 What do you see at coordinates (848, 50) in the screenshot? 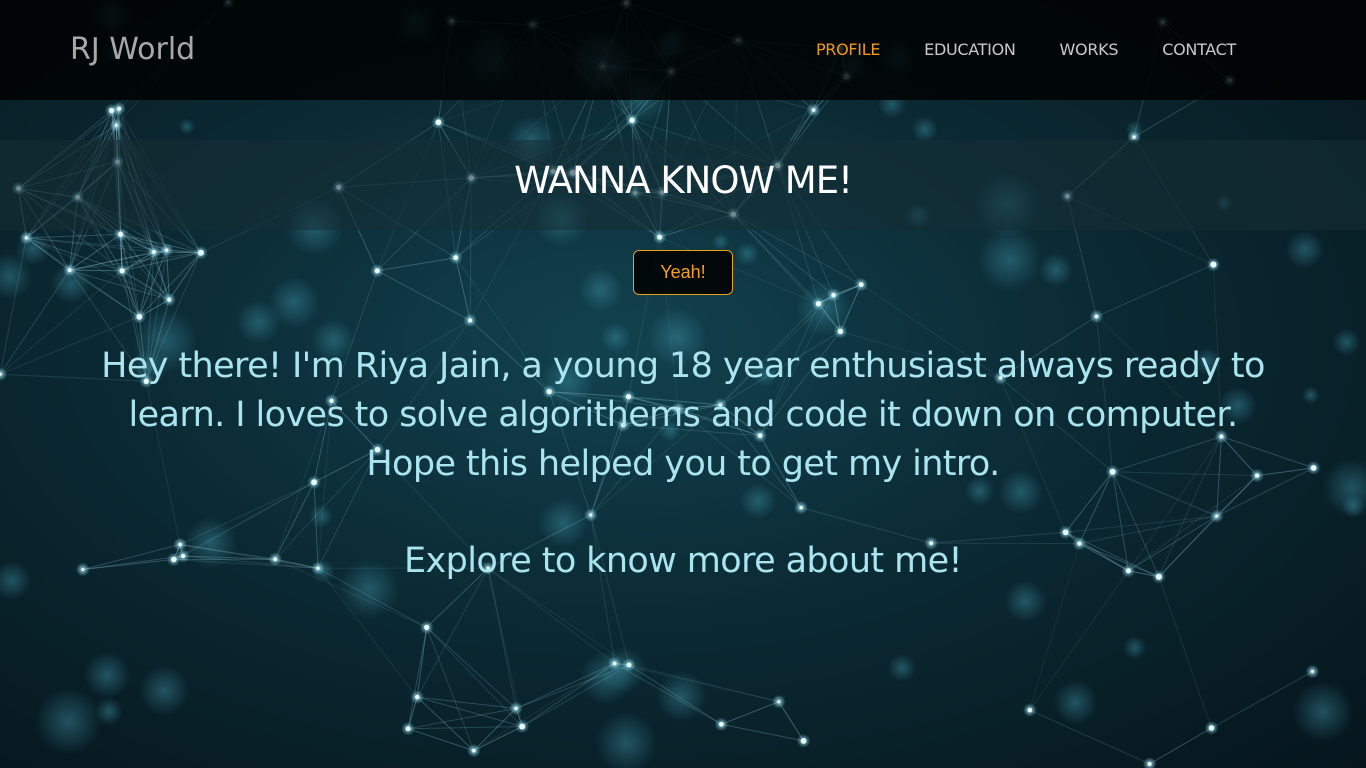
I see `nav-link-profile: PROFILE` at bounding box center [848, 50].